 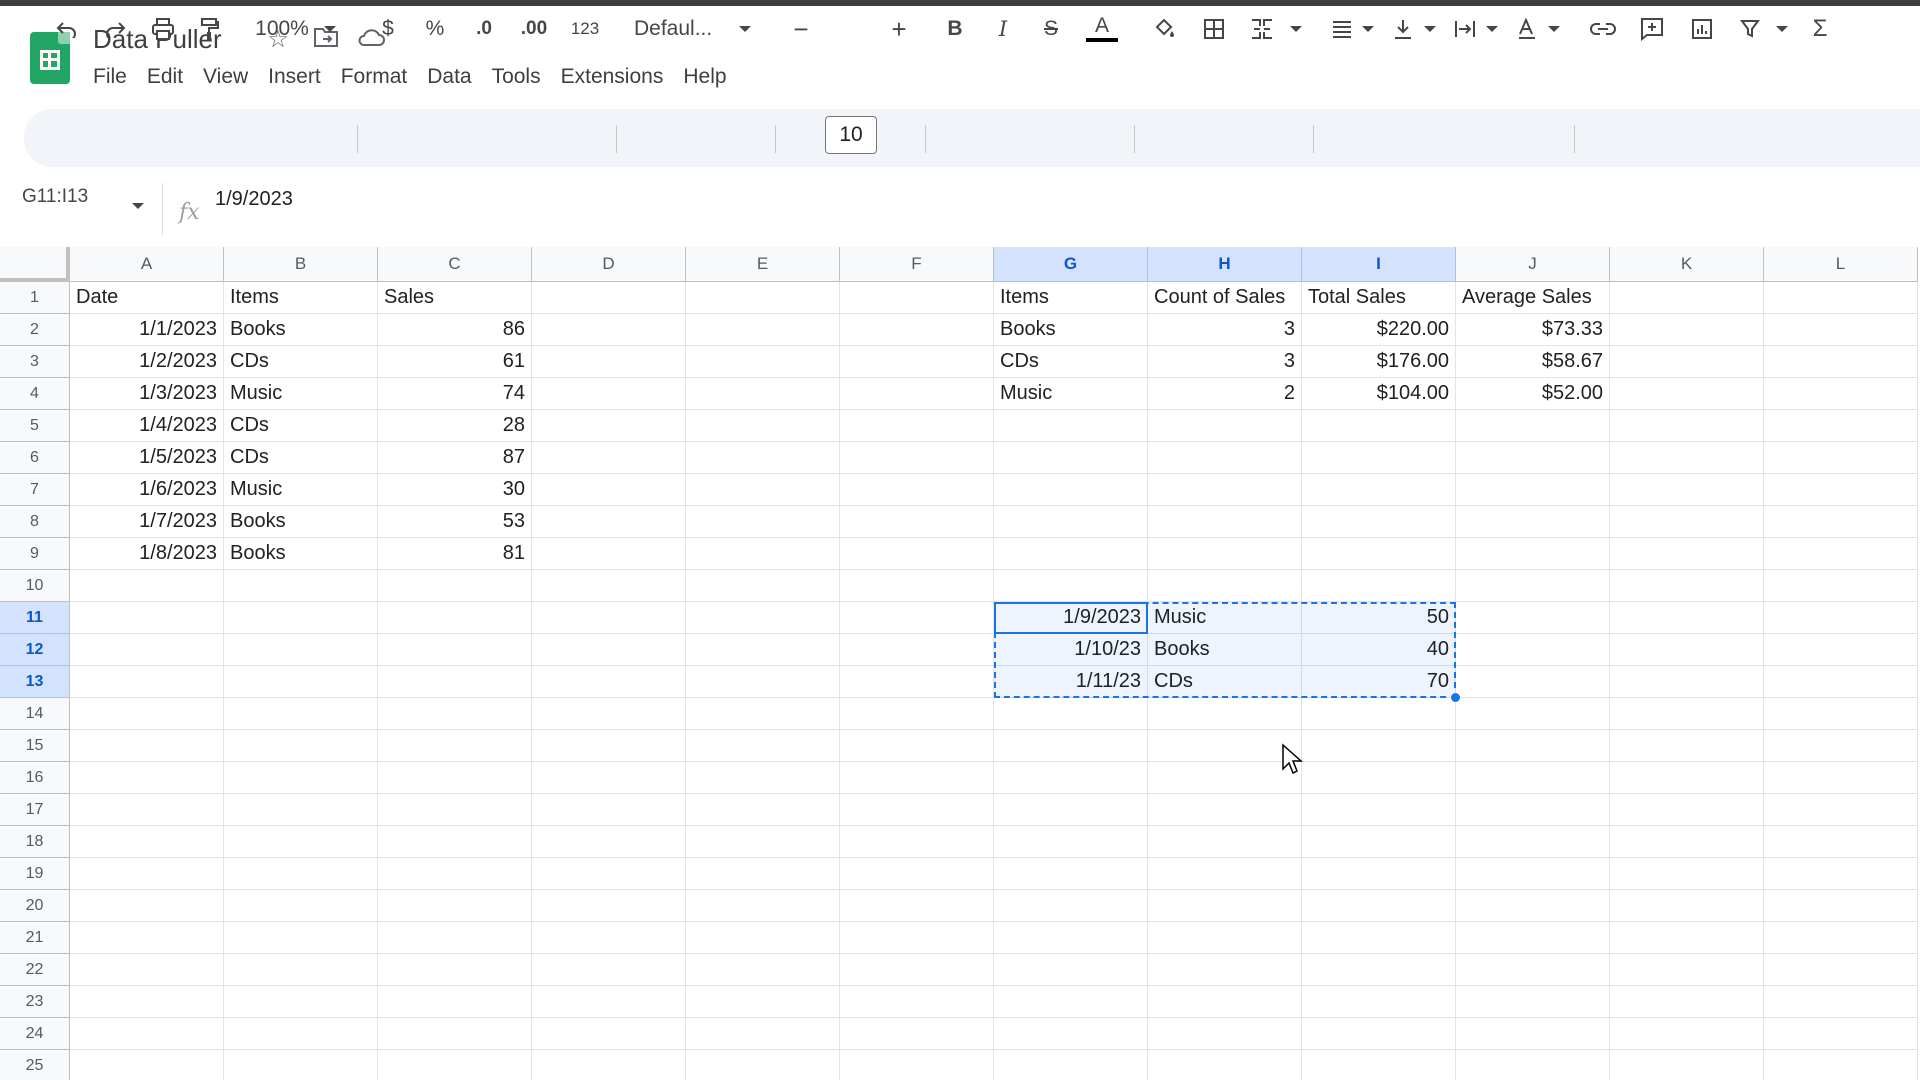 I want to click on fill-color-icon, so click(x=1164, y=29).